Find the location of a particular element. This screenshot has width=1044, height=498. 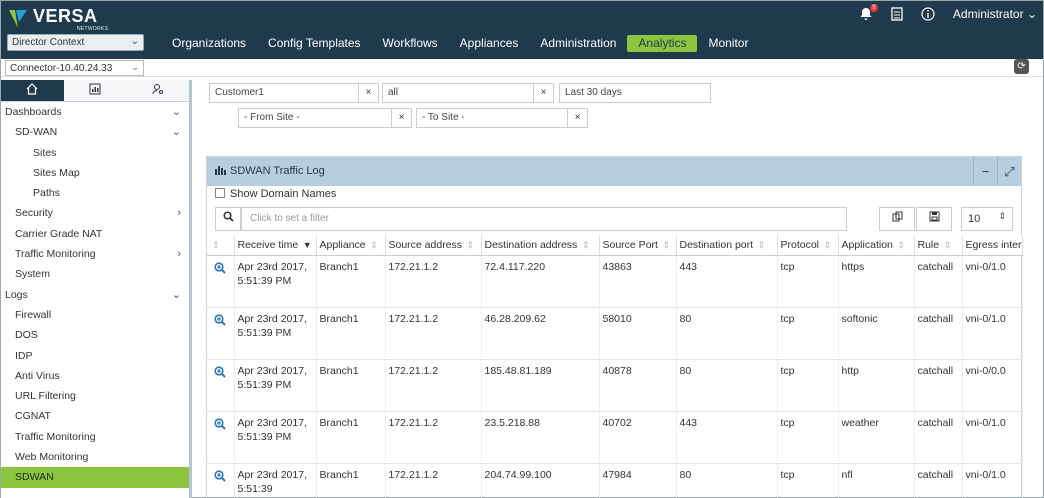

sidebar-item-carrier-grade-nat: Carrier Grade NAT is located at coordinates (95, 234).